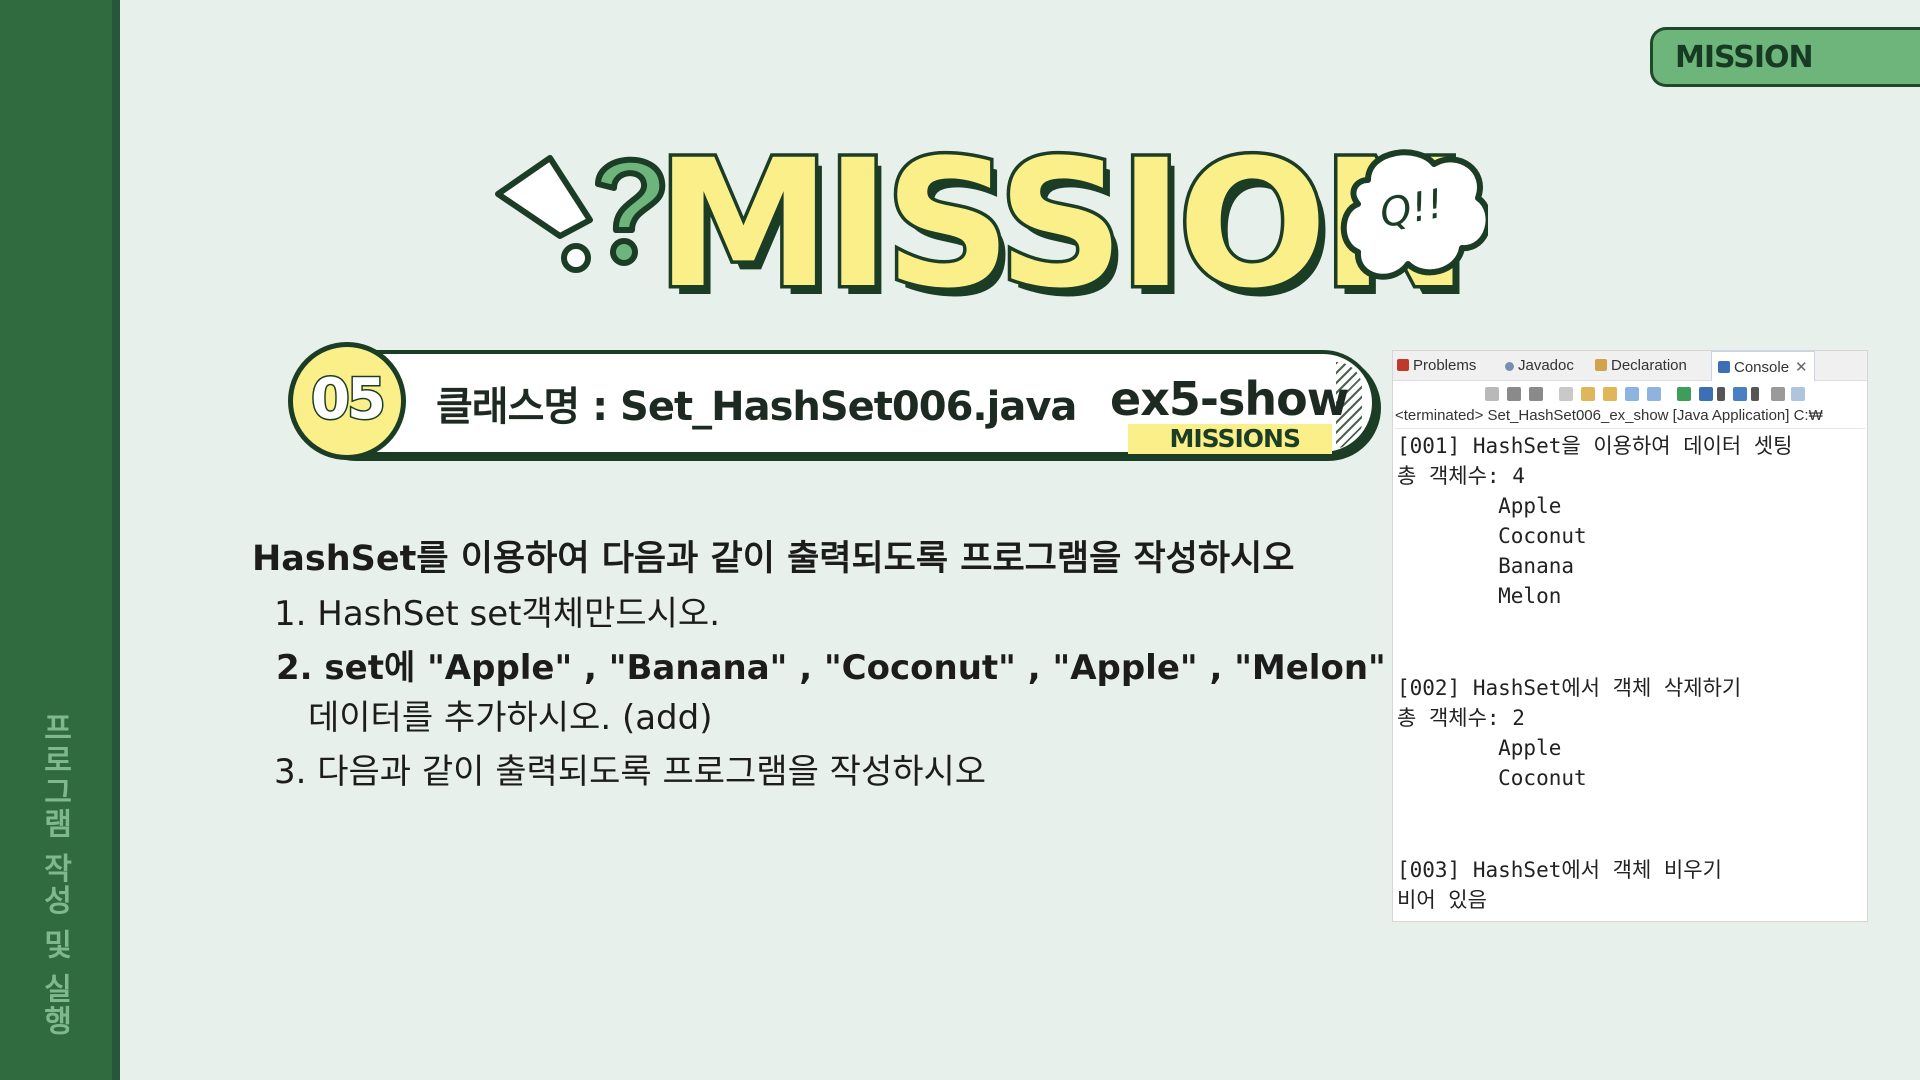  Describe the element at coordinates (1536, 394) in the screenshot. I see `remove-all-icon` at that location.